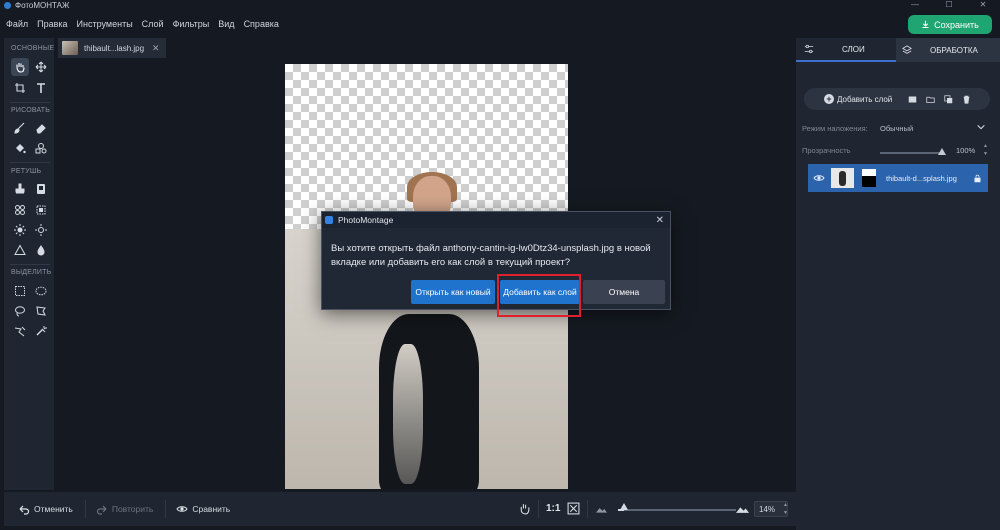  I want to click on add-layer-icon: +, so click(829, 99).